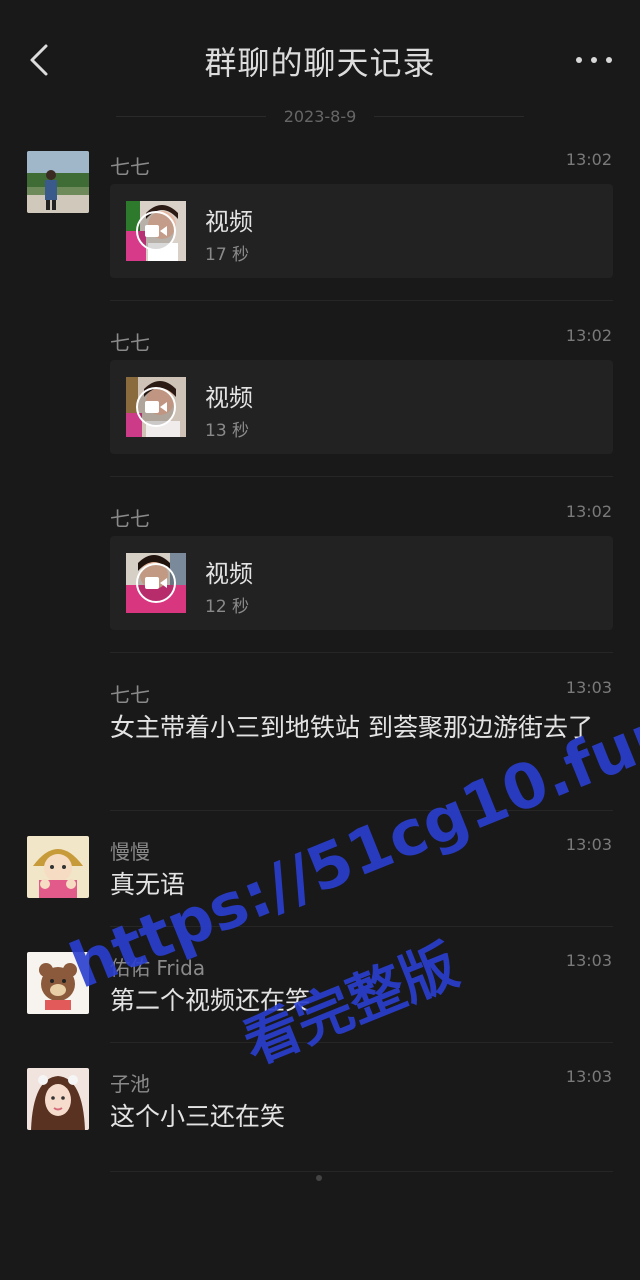 The height and width of the screenshot is (1280, 640). What do you see at coordinates (319, 1178) in the screenshot?
I see `scroll-indicator` at bounding box center [319, 1178].